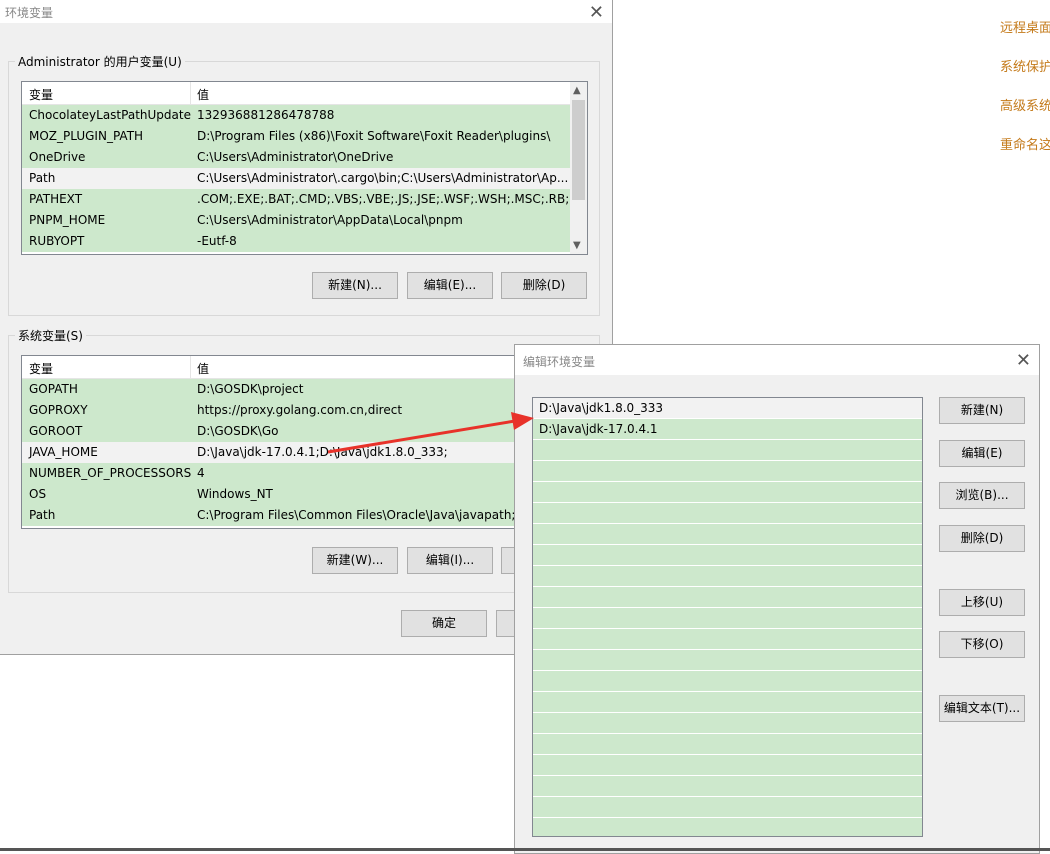 The image size is (1050, 854). What do you see at coordinates (421, 436) in the screenshot?
I see `arrow-shaft` at bounding box center [421, 436].